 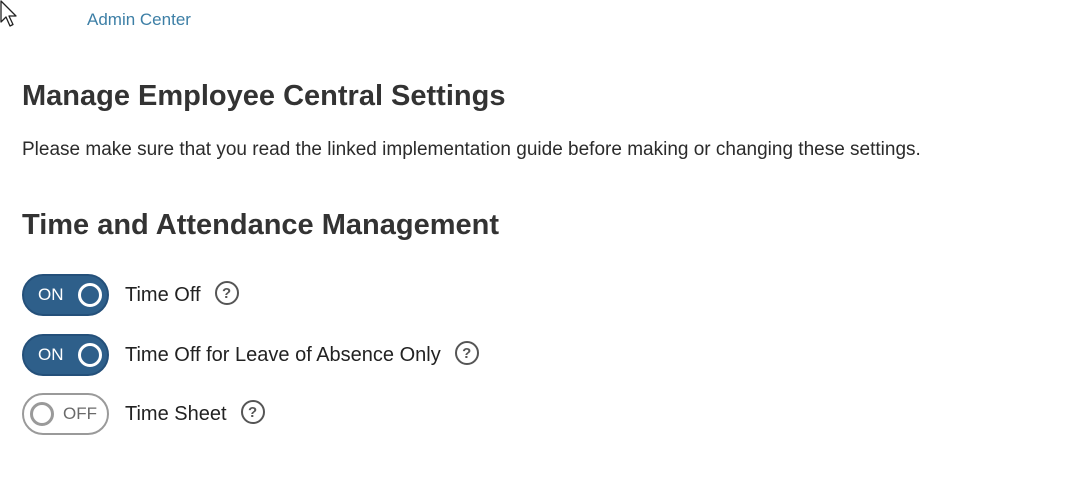 I want to click on time-sheet-toggle: OFF, so click(x=65, y=414).